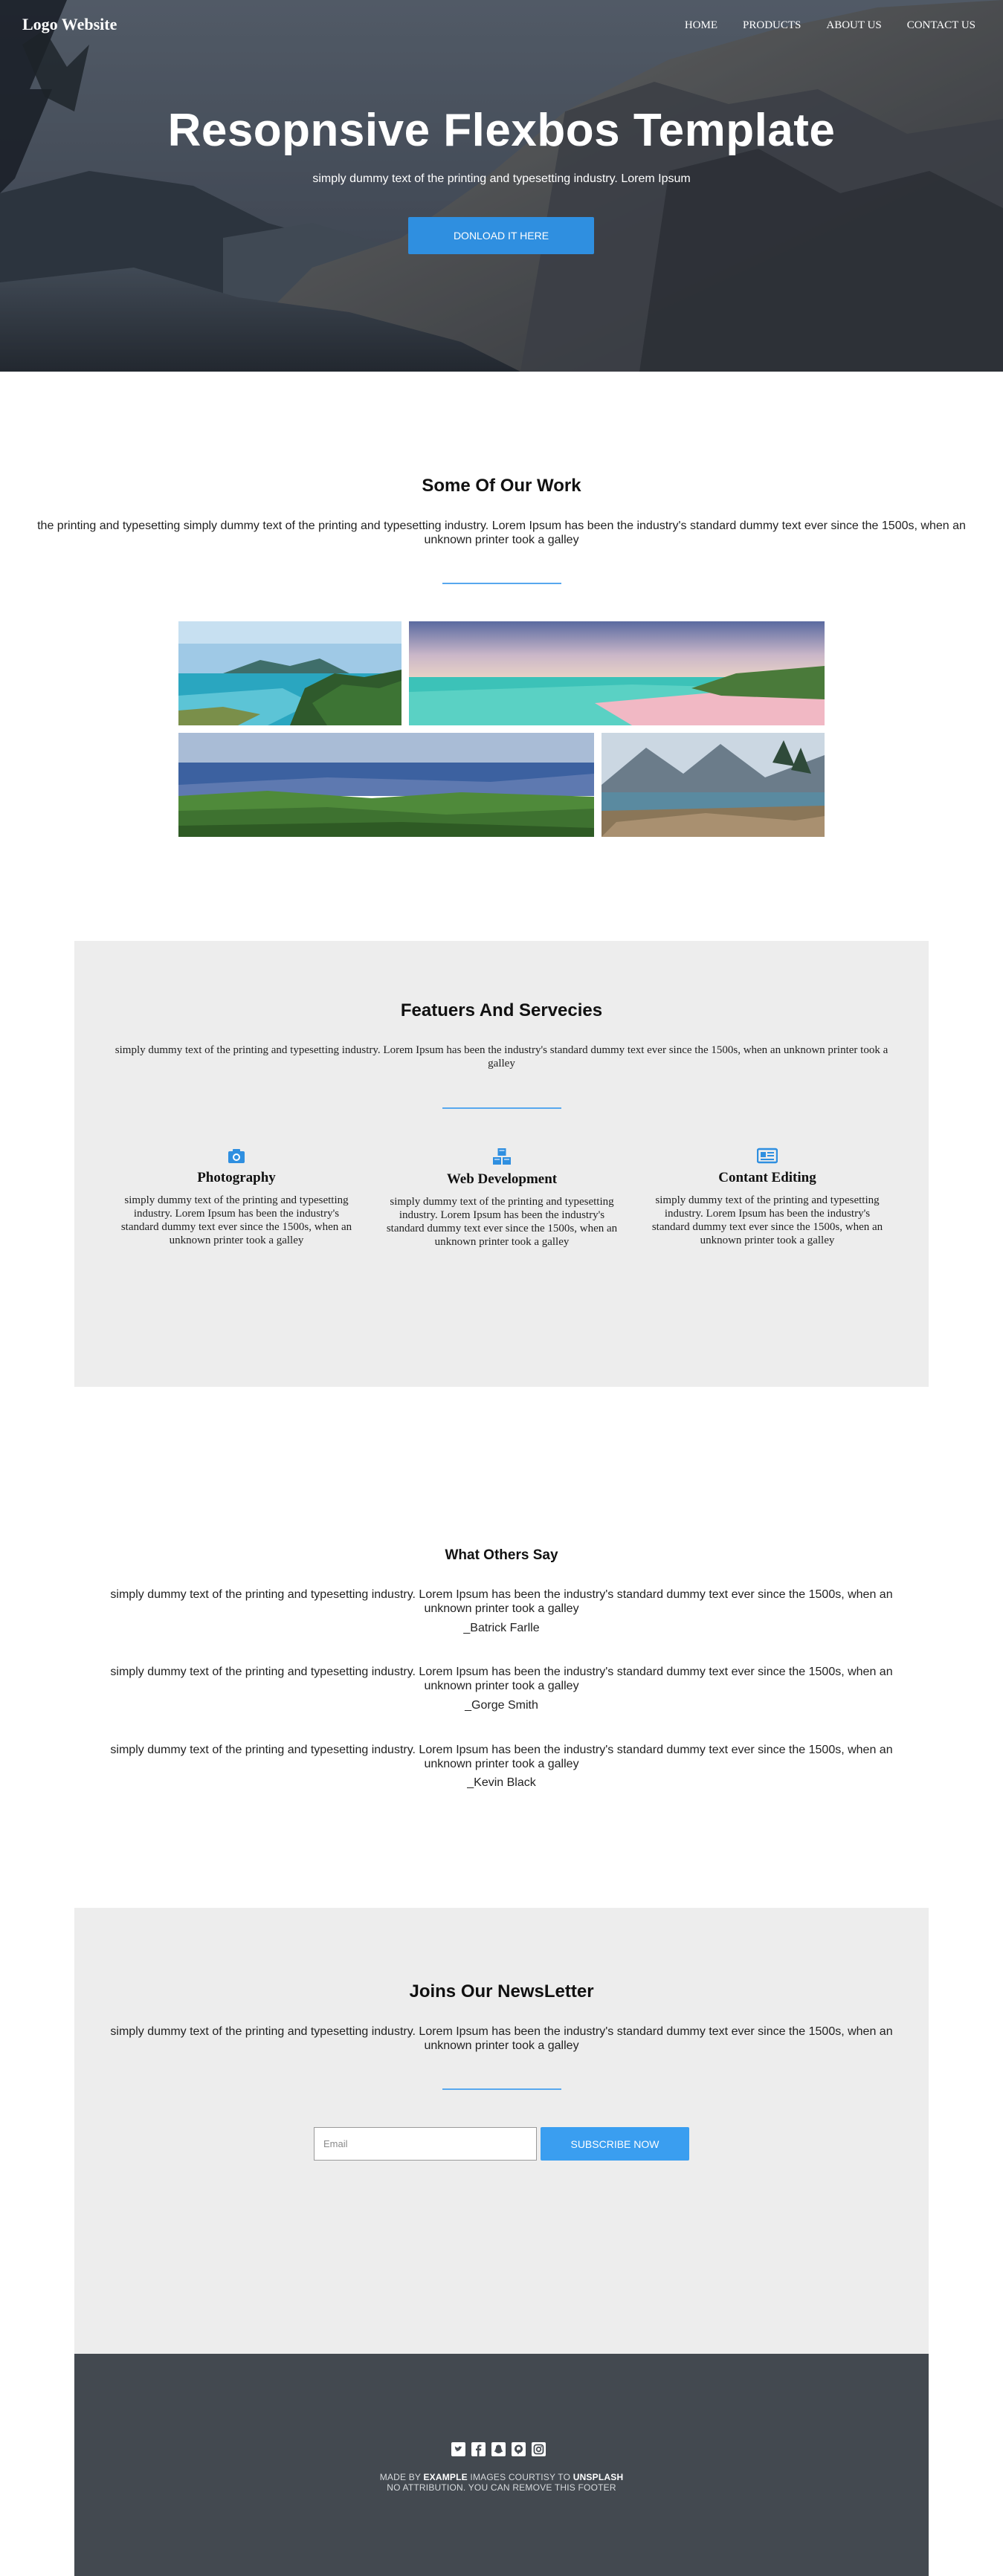 The image size is (1003, 2576). I want to click on feature-name: Photography, so click(236, 1177).